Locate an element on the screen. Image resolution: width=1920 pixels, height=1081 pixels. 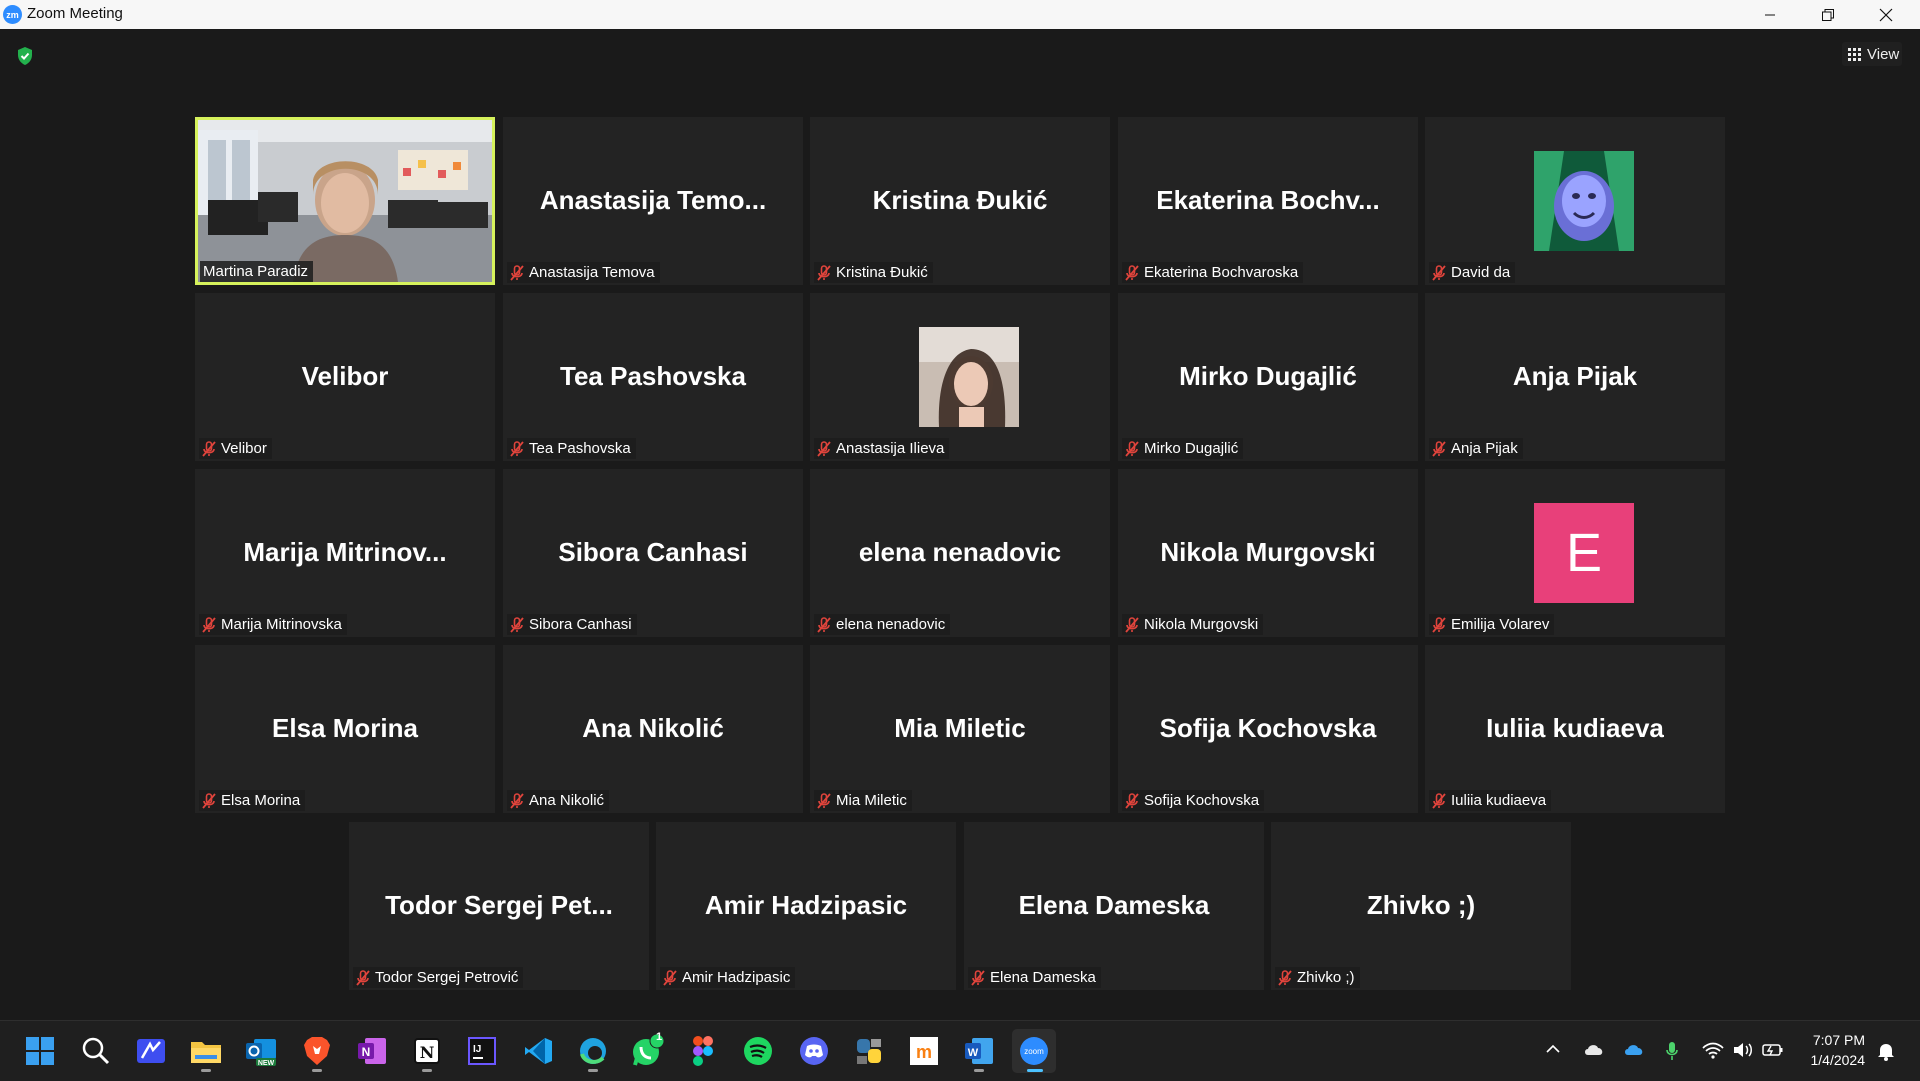
participant-tile: Anja Pijak Anja Pijak is located at coordinates (1575, 377).